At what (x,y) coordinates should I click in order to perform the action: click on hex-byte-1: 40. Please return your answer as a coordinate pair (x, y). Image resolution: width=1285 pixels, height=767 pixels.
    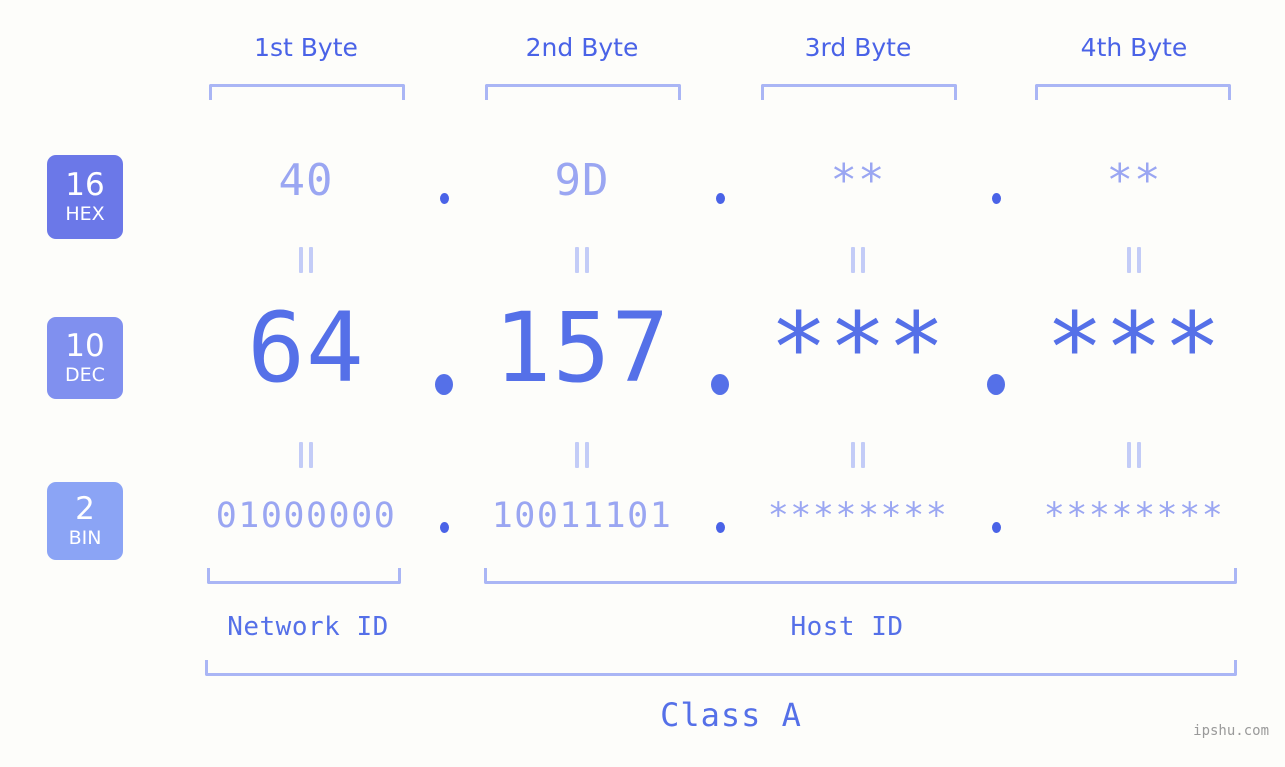
    Looking at the image, I should click on (306, 180).